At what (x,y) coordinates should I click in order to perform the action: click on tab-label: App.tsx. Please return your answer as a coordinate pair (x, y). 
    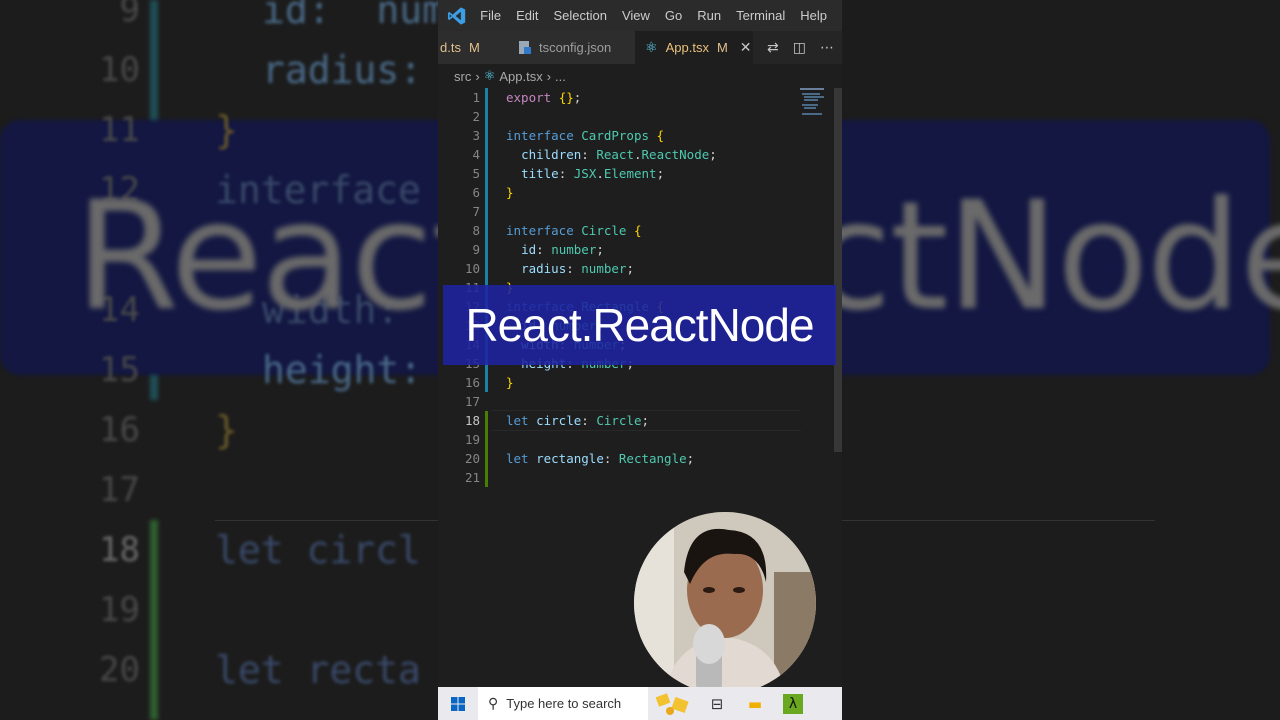
    Looking at the image, I should click on (687, 47).